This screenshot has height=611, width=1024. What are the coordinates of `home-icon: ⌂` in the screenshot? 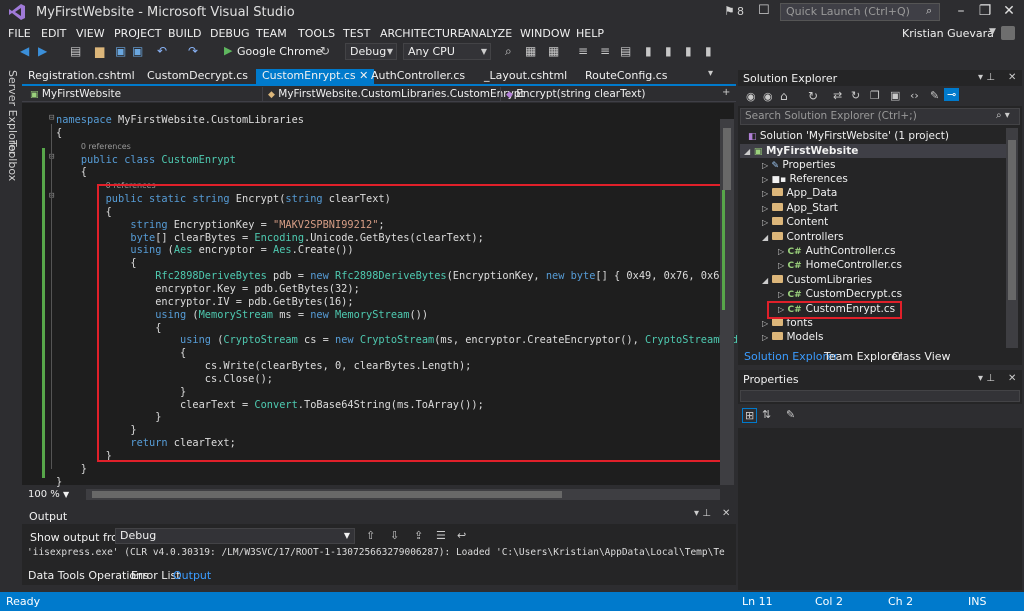 It's located at (784, 96).